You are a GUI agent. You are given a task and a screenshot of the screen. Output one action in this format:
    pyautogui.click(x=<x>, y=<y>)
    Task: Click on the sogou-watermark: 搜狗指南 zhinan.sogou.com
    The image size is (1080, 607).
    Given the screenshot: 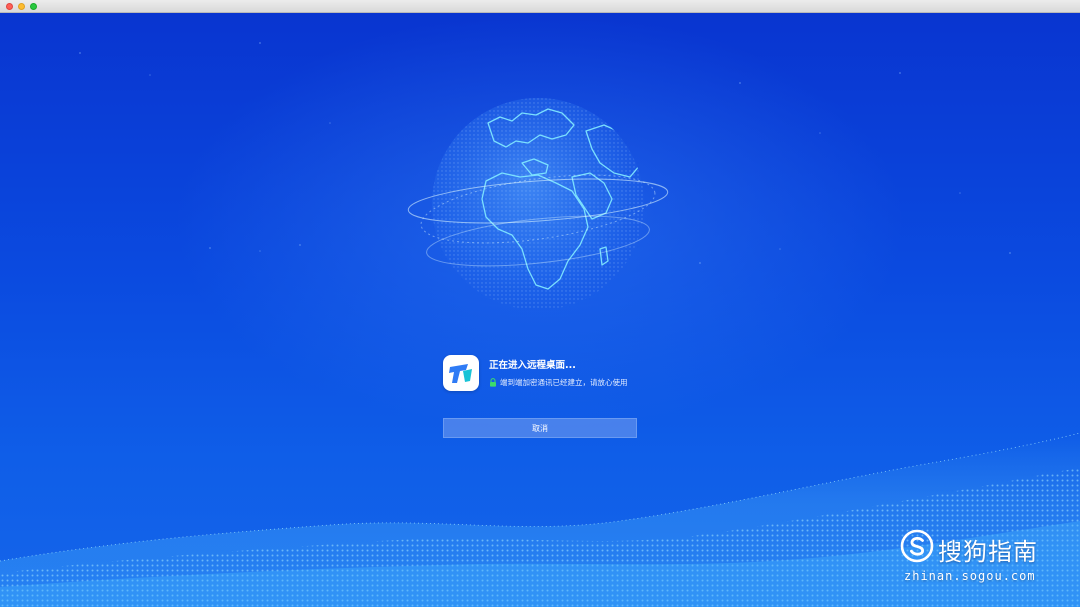 What is the action you would take?
    pyautogui.click(x=976, y=557)
    